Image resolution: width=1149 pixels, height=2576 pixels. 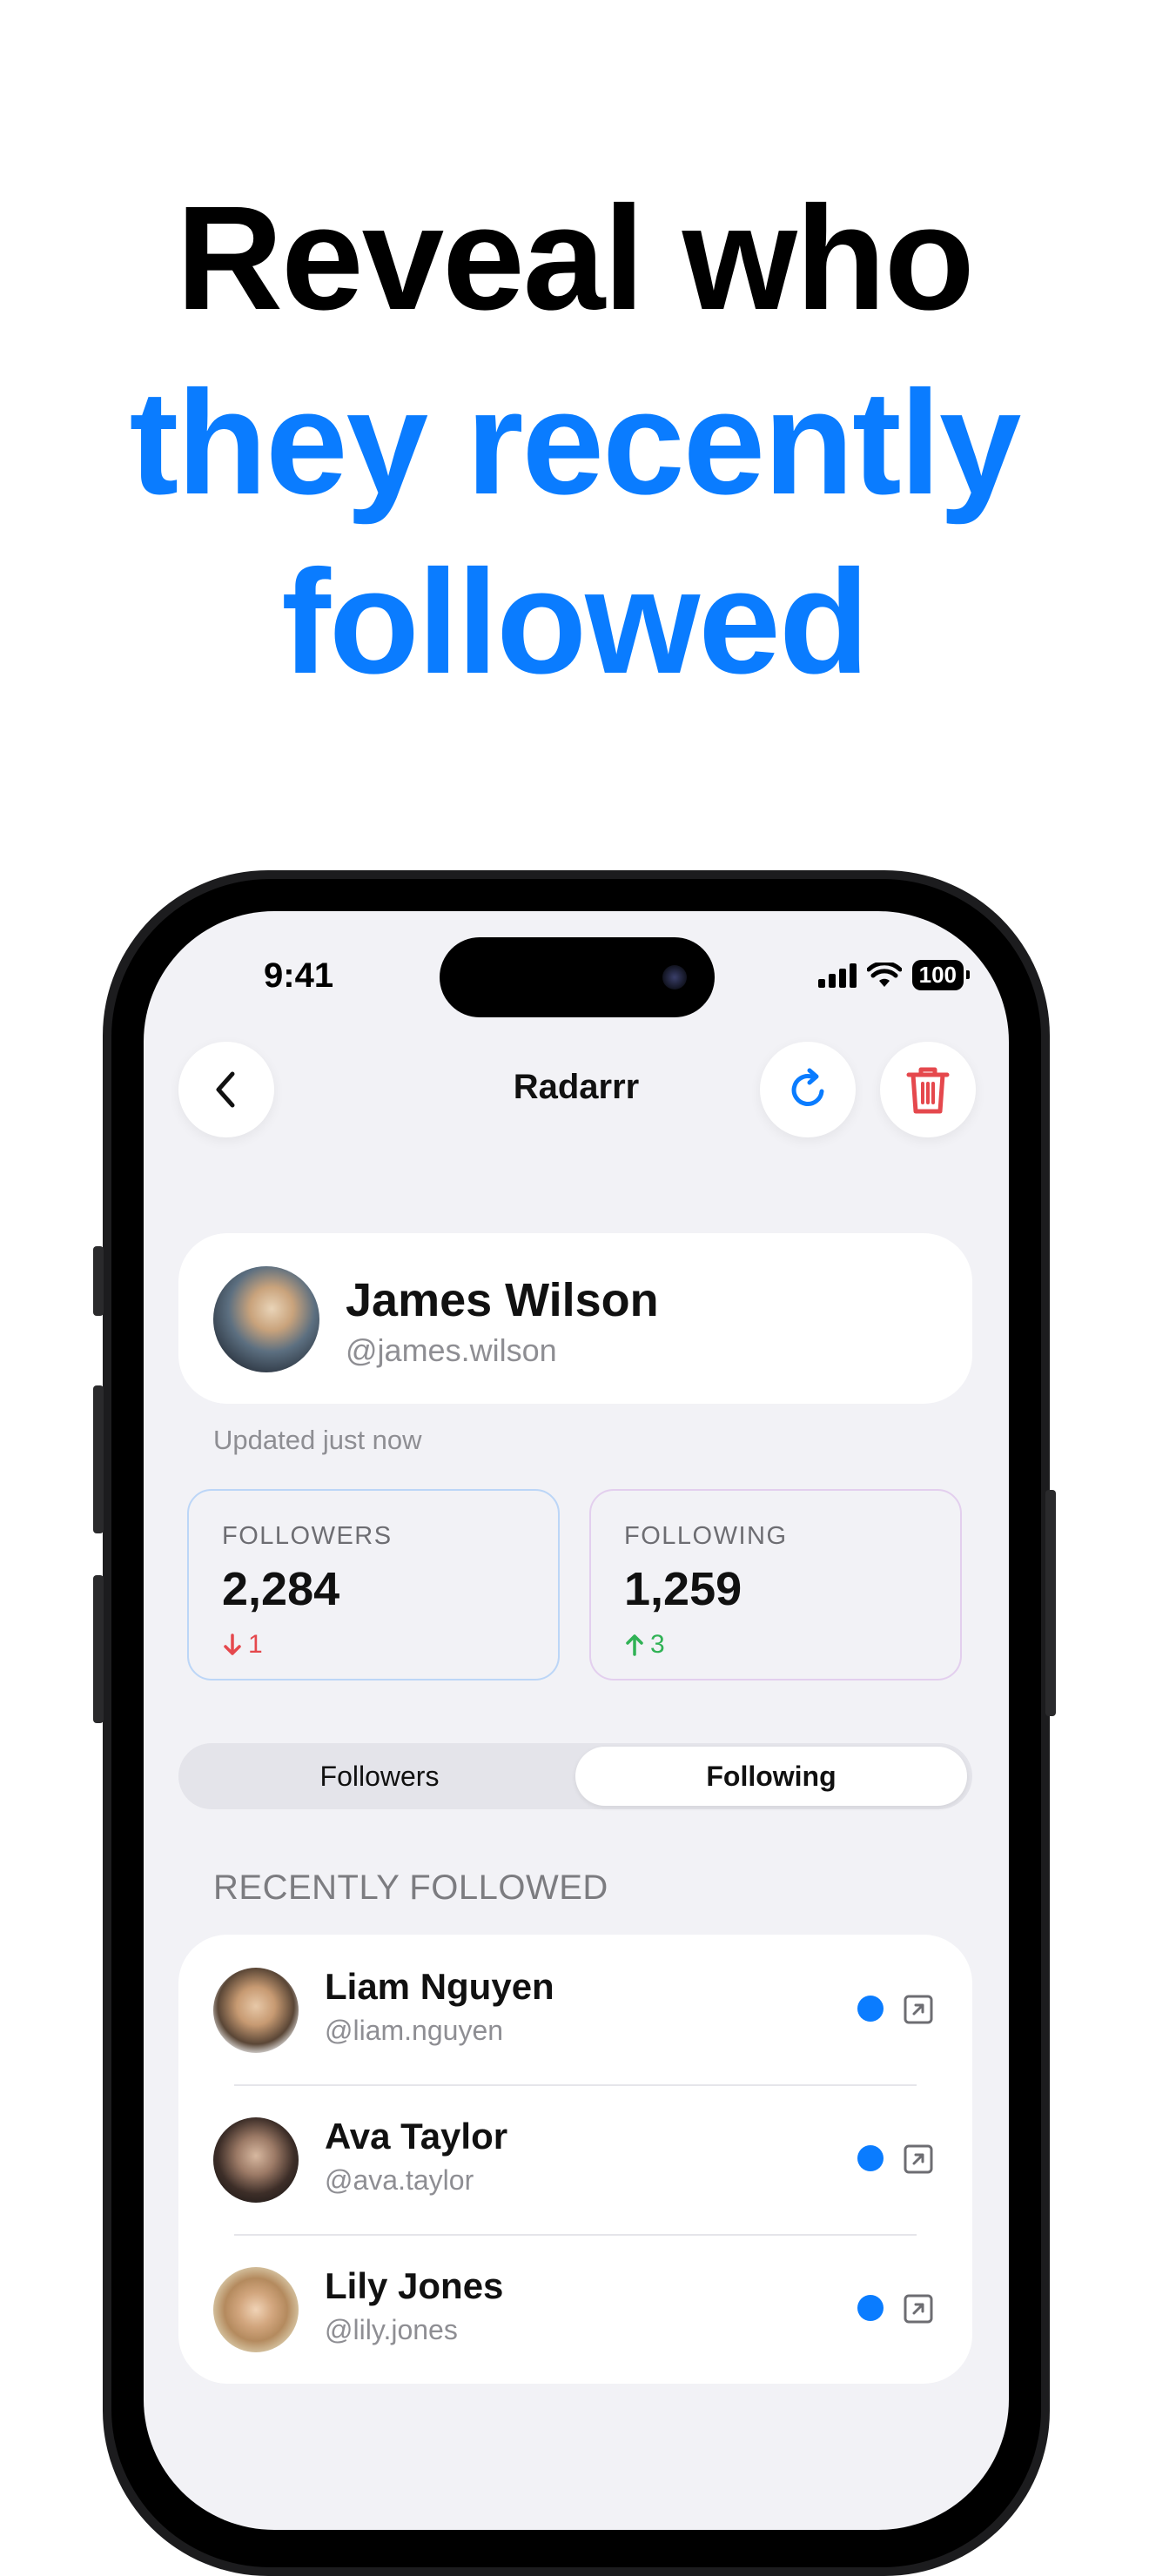 I want to click on list-item: Ava Taylor @ava.taylor, so click(x=575, y=2159).